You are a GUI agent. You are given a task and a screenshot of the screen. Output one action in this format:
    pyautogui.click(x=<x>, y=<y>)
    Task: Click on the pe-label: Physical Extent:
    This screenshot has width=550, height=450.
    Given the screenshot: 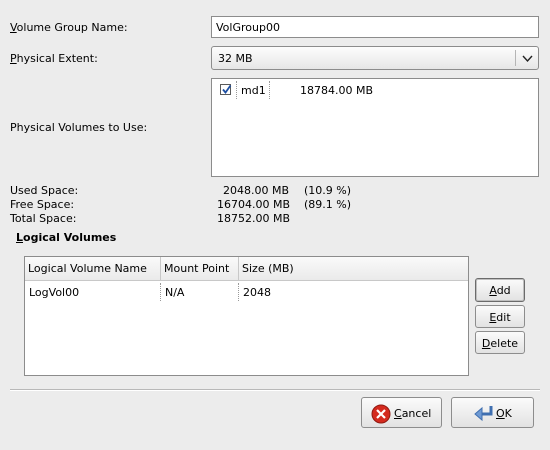 What is the action you would take?
    pyautogui.click(x=54, y=58)
    